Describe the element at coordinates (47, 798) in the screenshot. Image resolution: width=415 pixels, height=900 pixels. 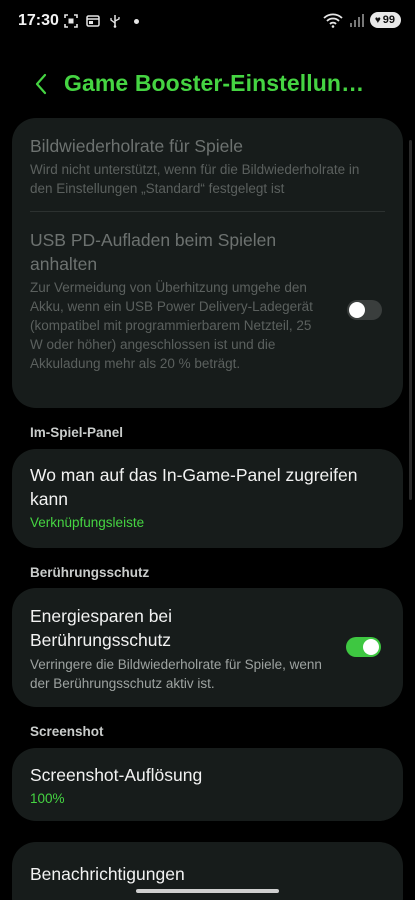
I see `screenshot-resolution-value: 100%` at that location.